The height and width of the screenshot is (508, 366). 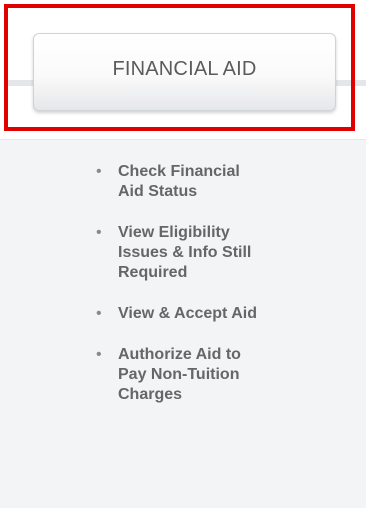 I want to click on financial-aid-tab-label: FINANCIAL AID, so click(x=184, y=68).